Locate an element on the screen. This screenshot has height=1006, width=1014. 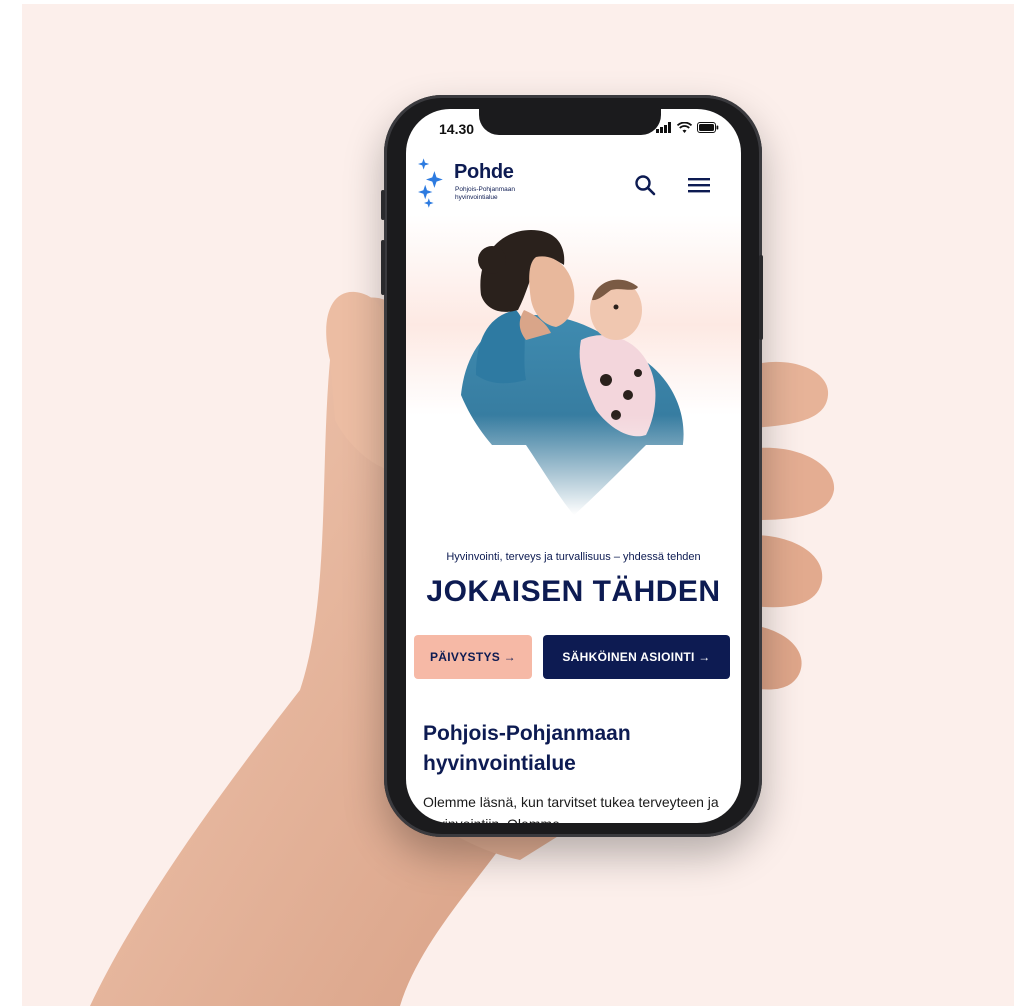
search-button is located at coordinates (645, 185).